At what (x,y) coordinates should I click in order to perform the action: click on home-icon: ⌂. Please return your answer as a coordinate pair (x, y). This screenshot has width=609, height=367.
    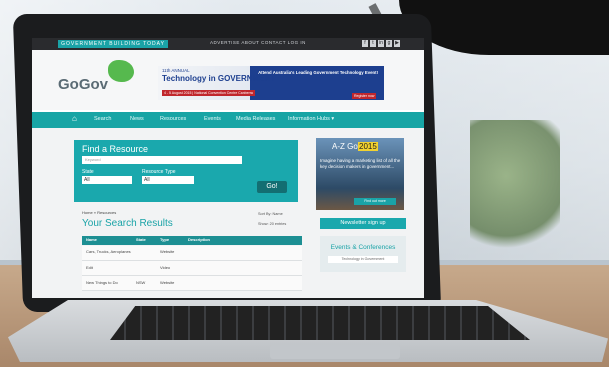
    Looking at the image, I should click on (76, 119).